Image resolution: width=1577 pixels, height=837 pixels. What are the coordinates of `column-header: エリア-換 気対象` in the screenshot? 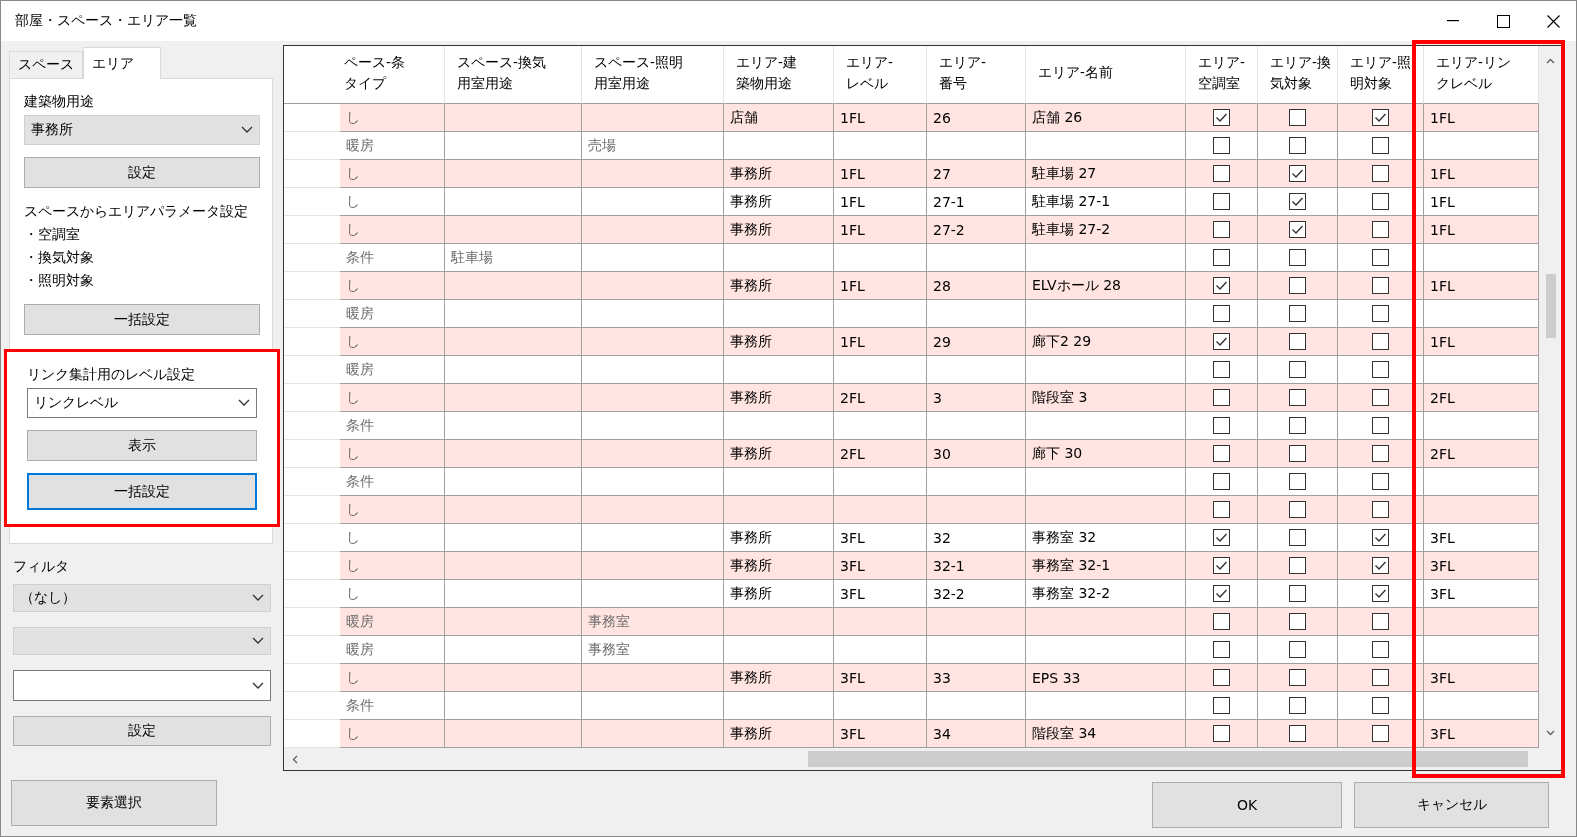 It's located at (1298, 75).